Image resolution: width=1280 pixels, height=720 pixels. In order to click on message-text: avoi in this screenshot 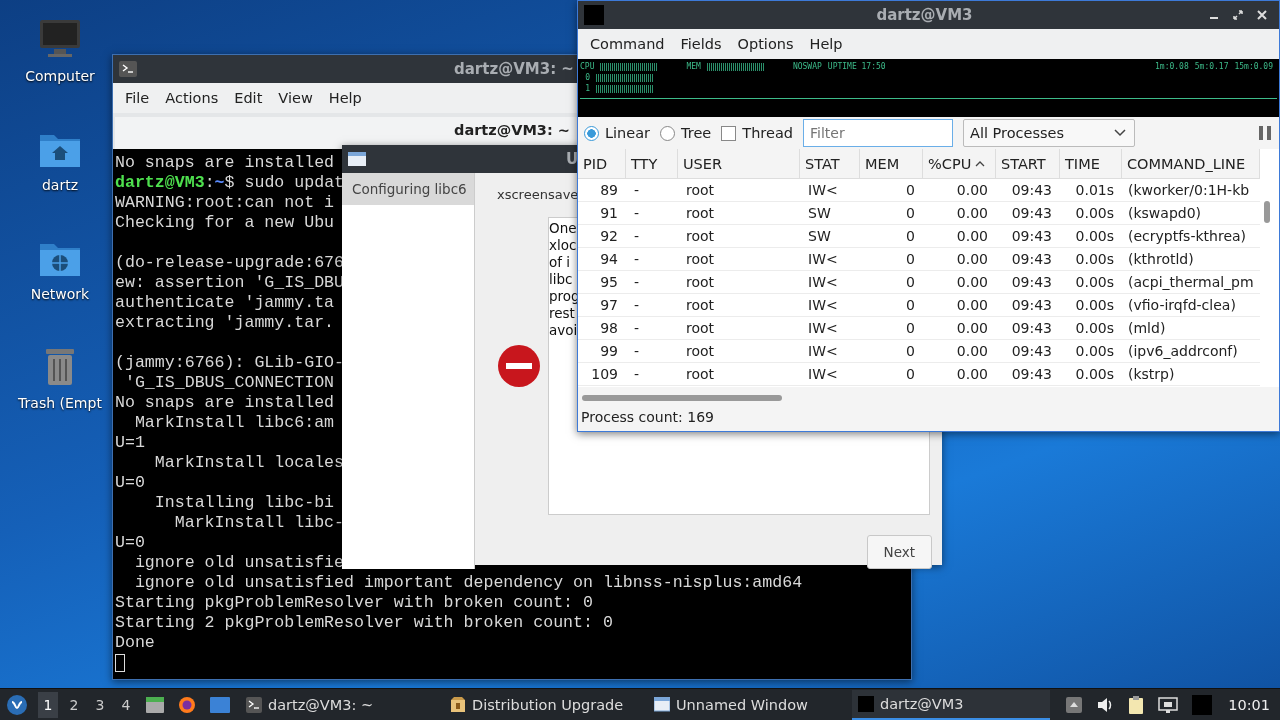, I will do `click(563, 330)`.